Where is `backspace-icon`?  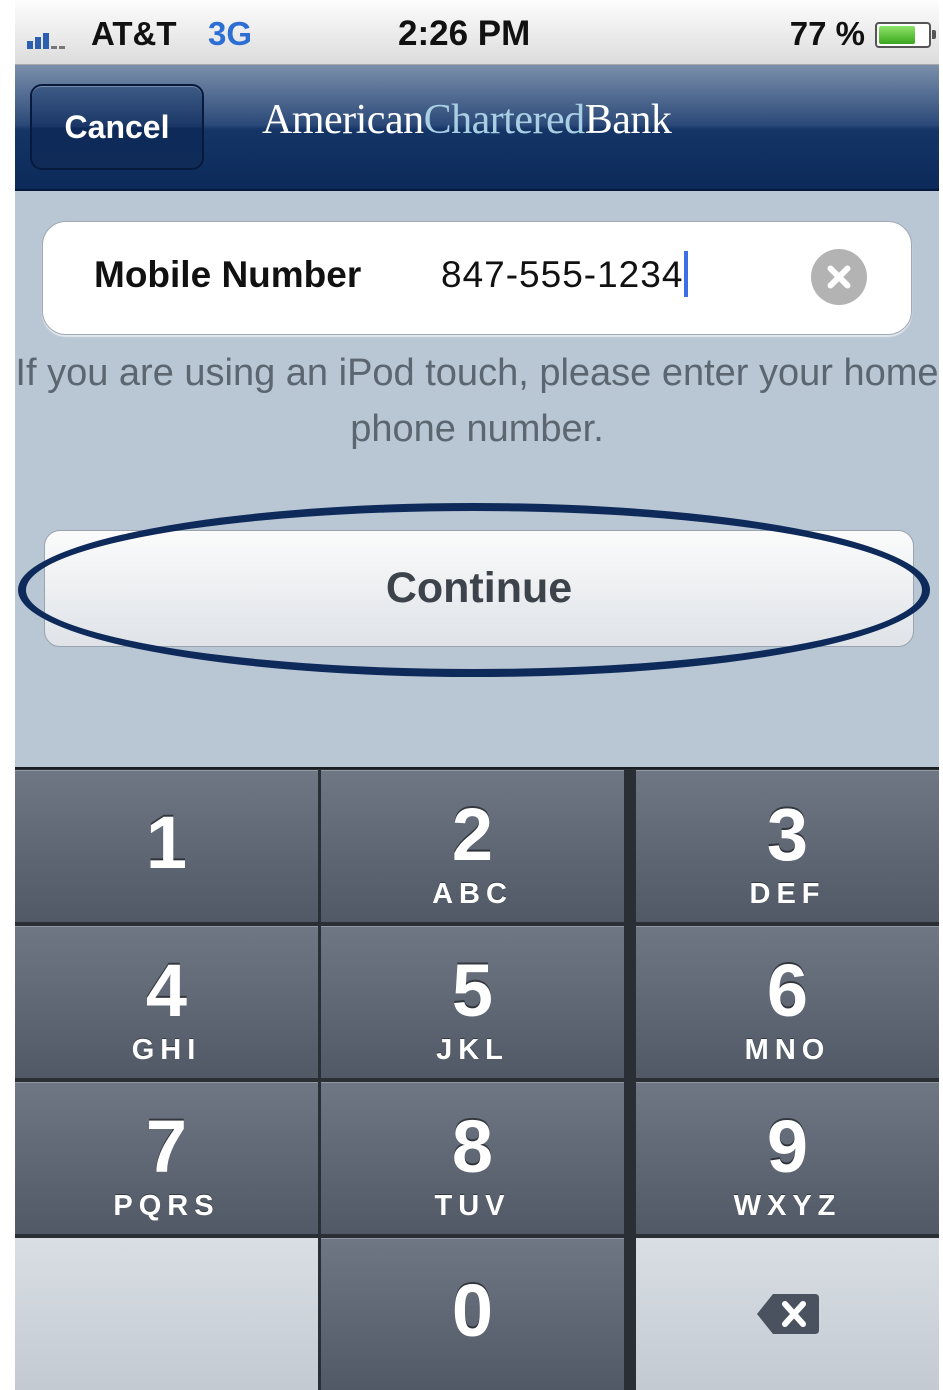 backspace-icon is located at coordinates (788, 1314).